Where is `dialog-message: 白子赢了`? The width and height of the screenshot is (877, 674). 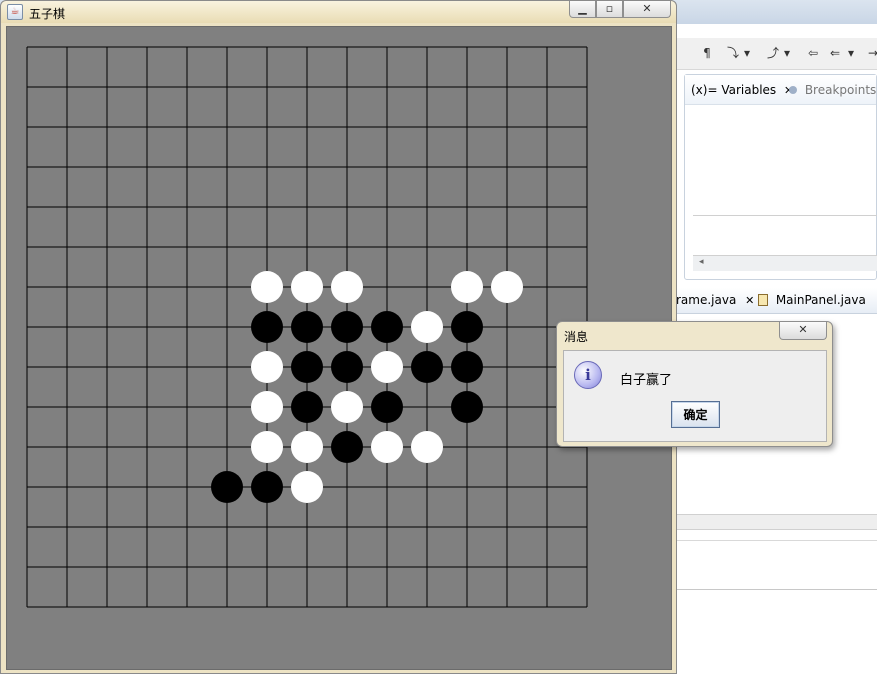 dialog-message: 白子赢了 is located at coordinates (646, 380).